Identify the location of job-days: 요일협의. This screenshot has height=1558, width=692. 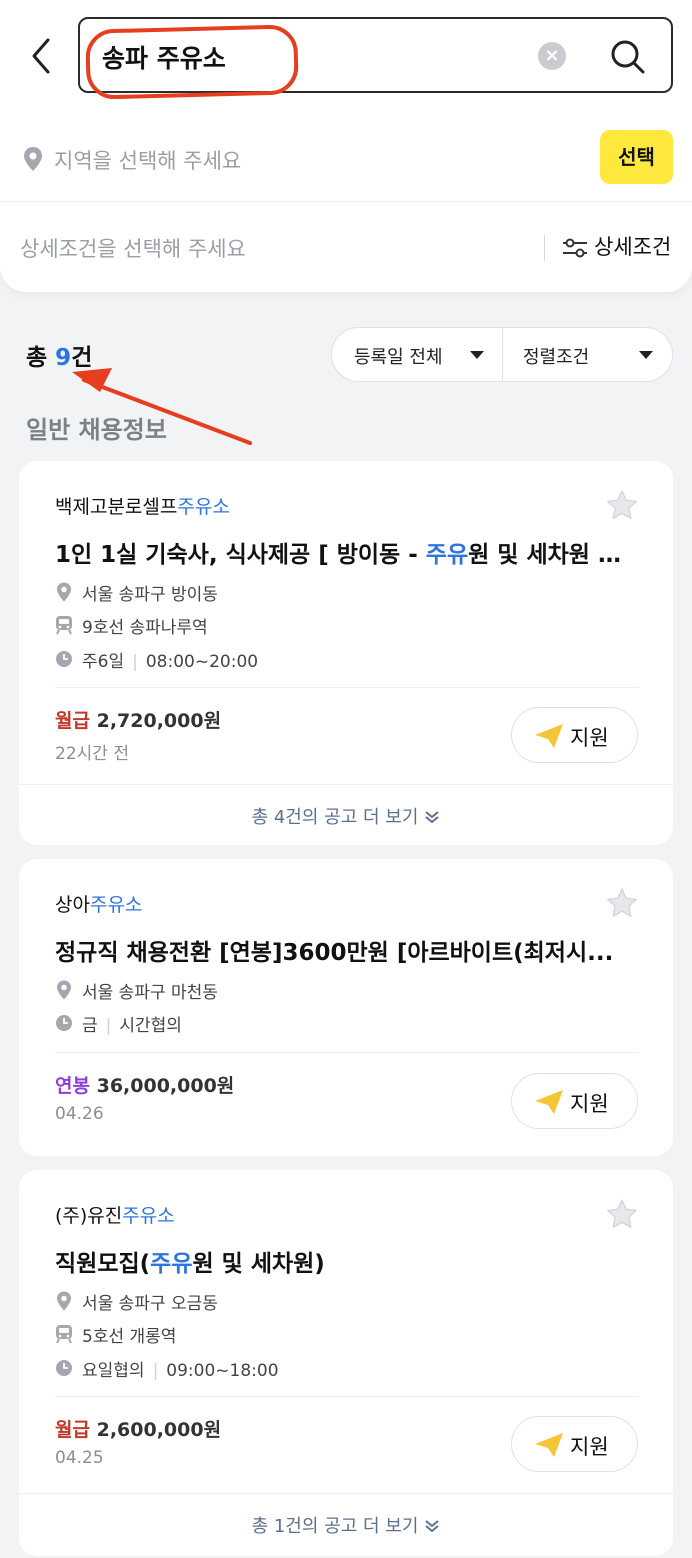
(113, 1371).